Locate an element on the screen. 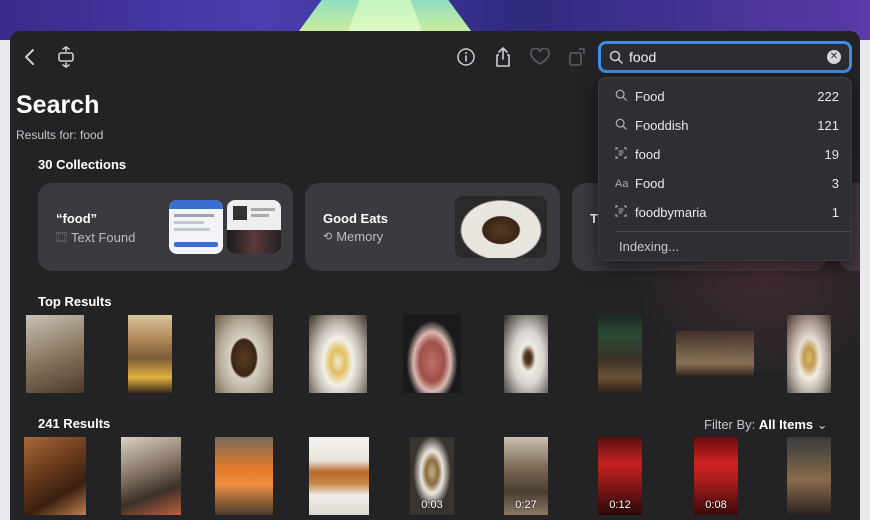 The image size is (870, 520). suggestion-count: 3 is located at coordinates (835, 183).